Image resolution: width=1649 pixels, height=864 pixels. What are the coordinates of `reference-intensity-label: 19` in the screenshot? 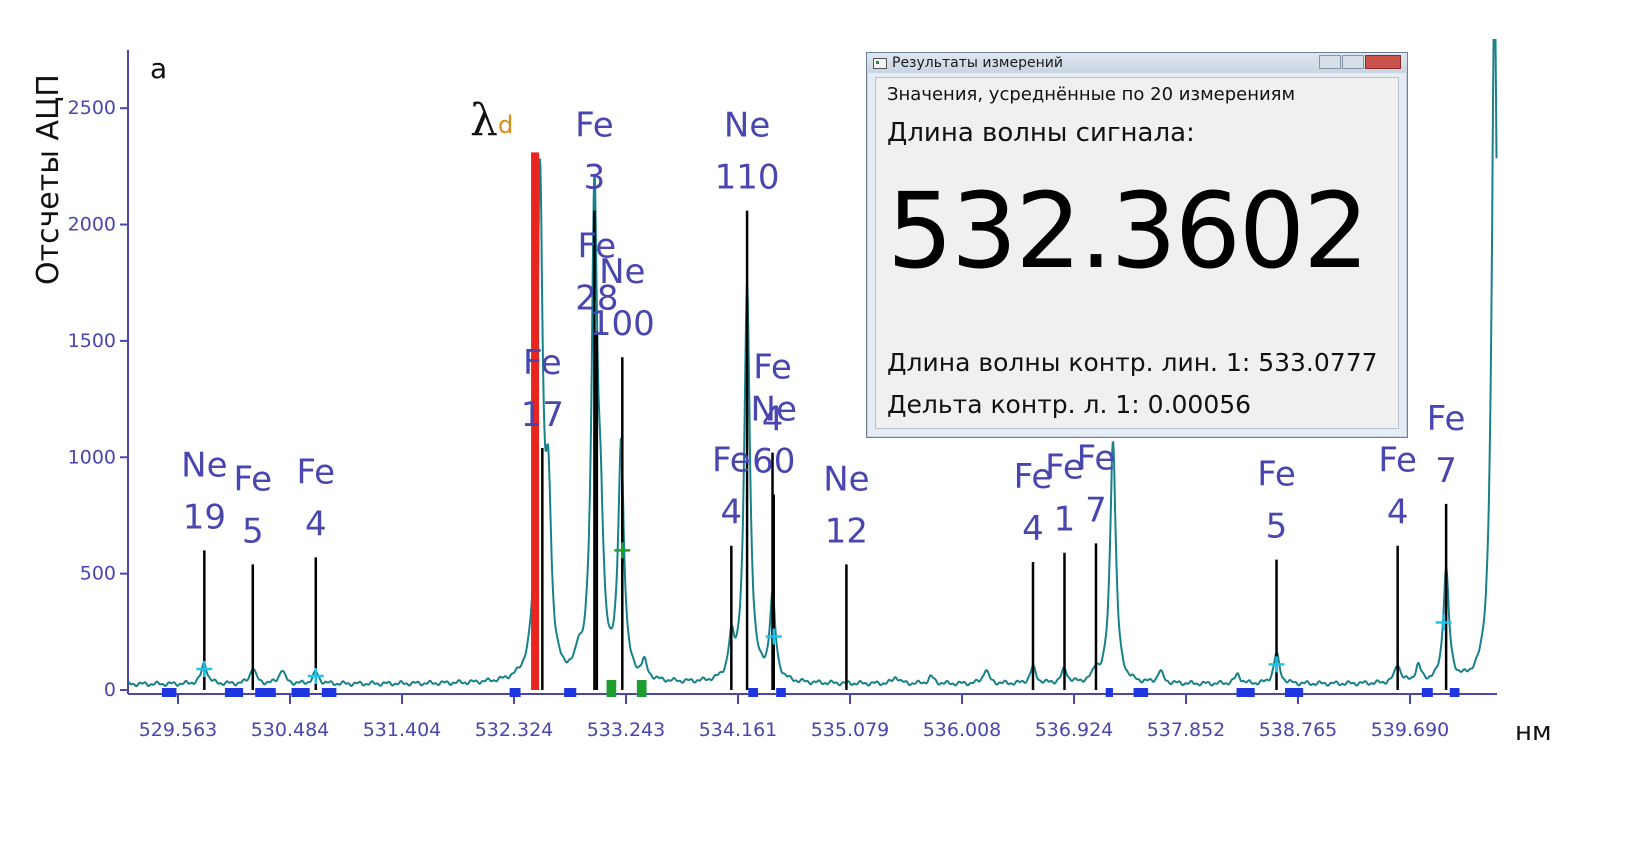 It's located at (204, 517).